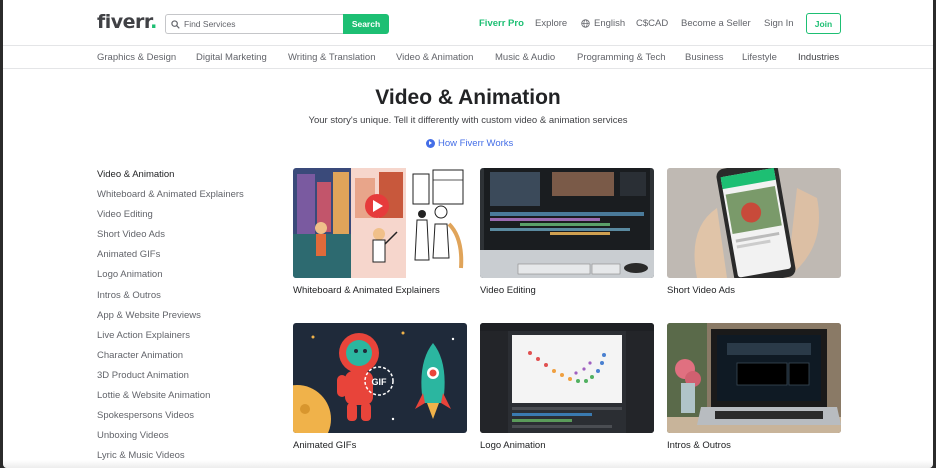 The image size is (936, 468). I want to click on top-header: fiverr. Search Fiverr Pro Explore En, so click(468, 23).